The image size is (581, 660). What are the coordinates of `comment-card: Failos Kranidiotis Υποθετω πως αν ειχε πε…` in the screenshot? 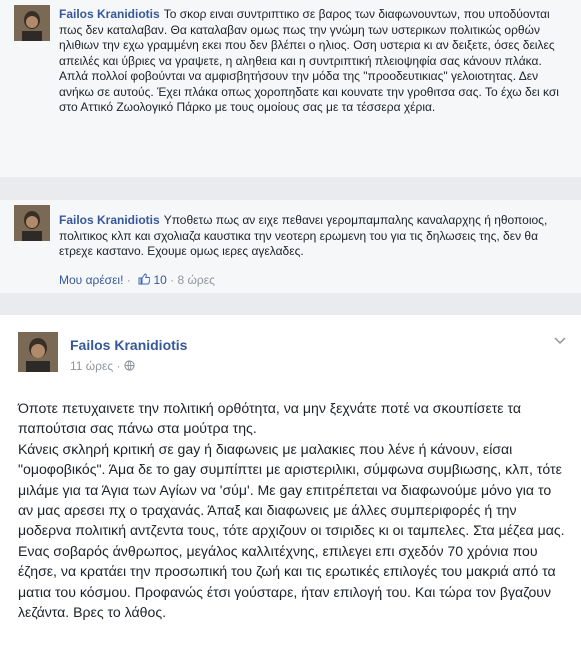 It's located at (290, 246).